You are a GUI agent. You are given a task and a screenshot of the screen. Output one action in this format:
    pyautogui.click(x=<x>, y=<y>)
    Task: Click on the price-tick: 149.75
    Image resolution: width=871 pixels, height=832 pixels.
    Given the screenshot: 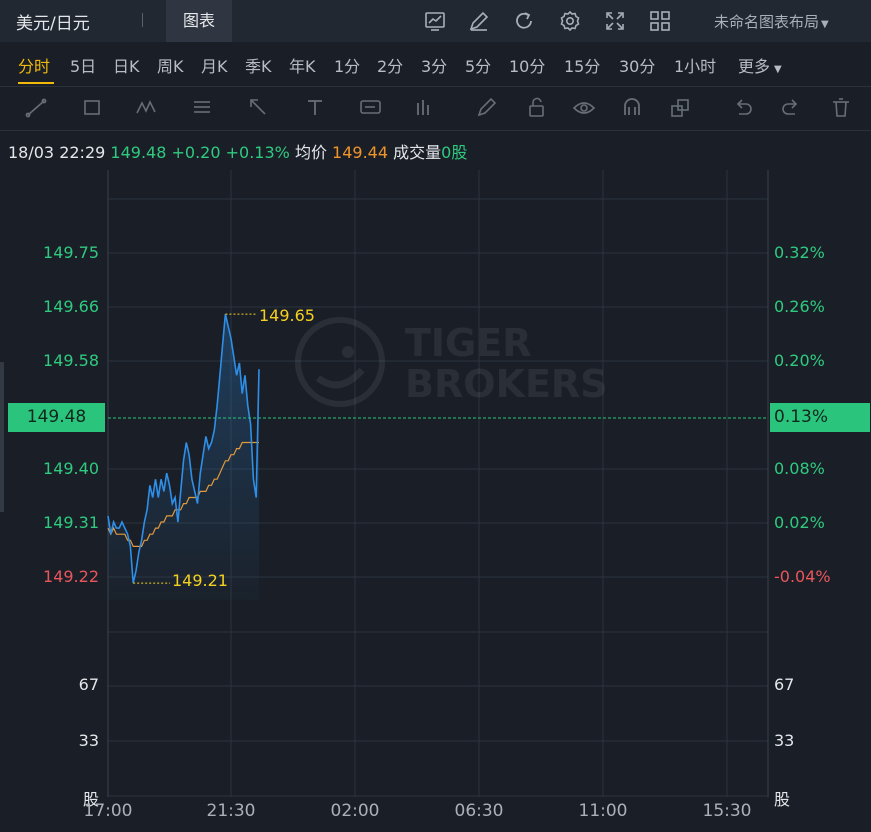 What is the action you would take?
    pyautogui.click(x=71, y=252)
    